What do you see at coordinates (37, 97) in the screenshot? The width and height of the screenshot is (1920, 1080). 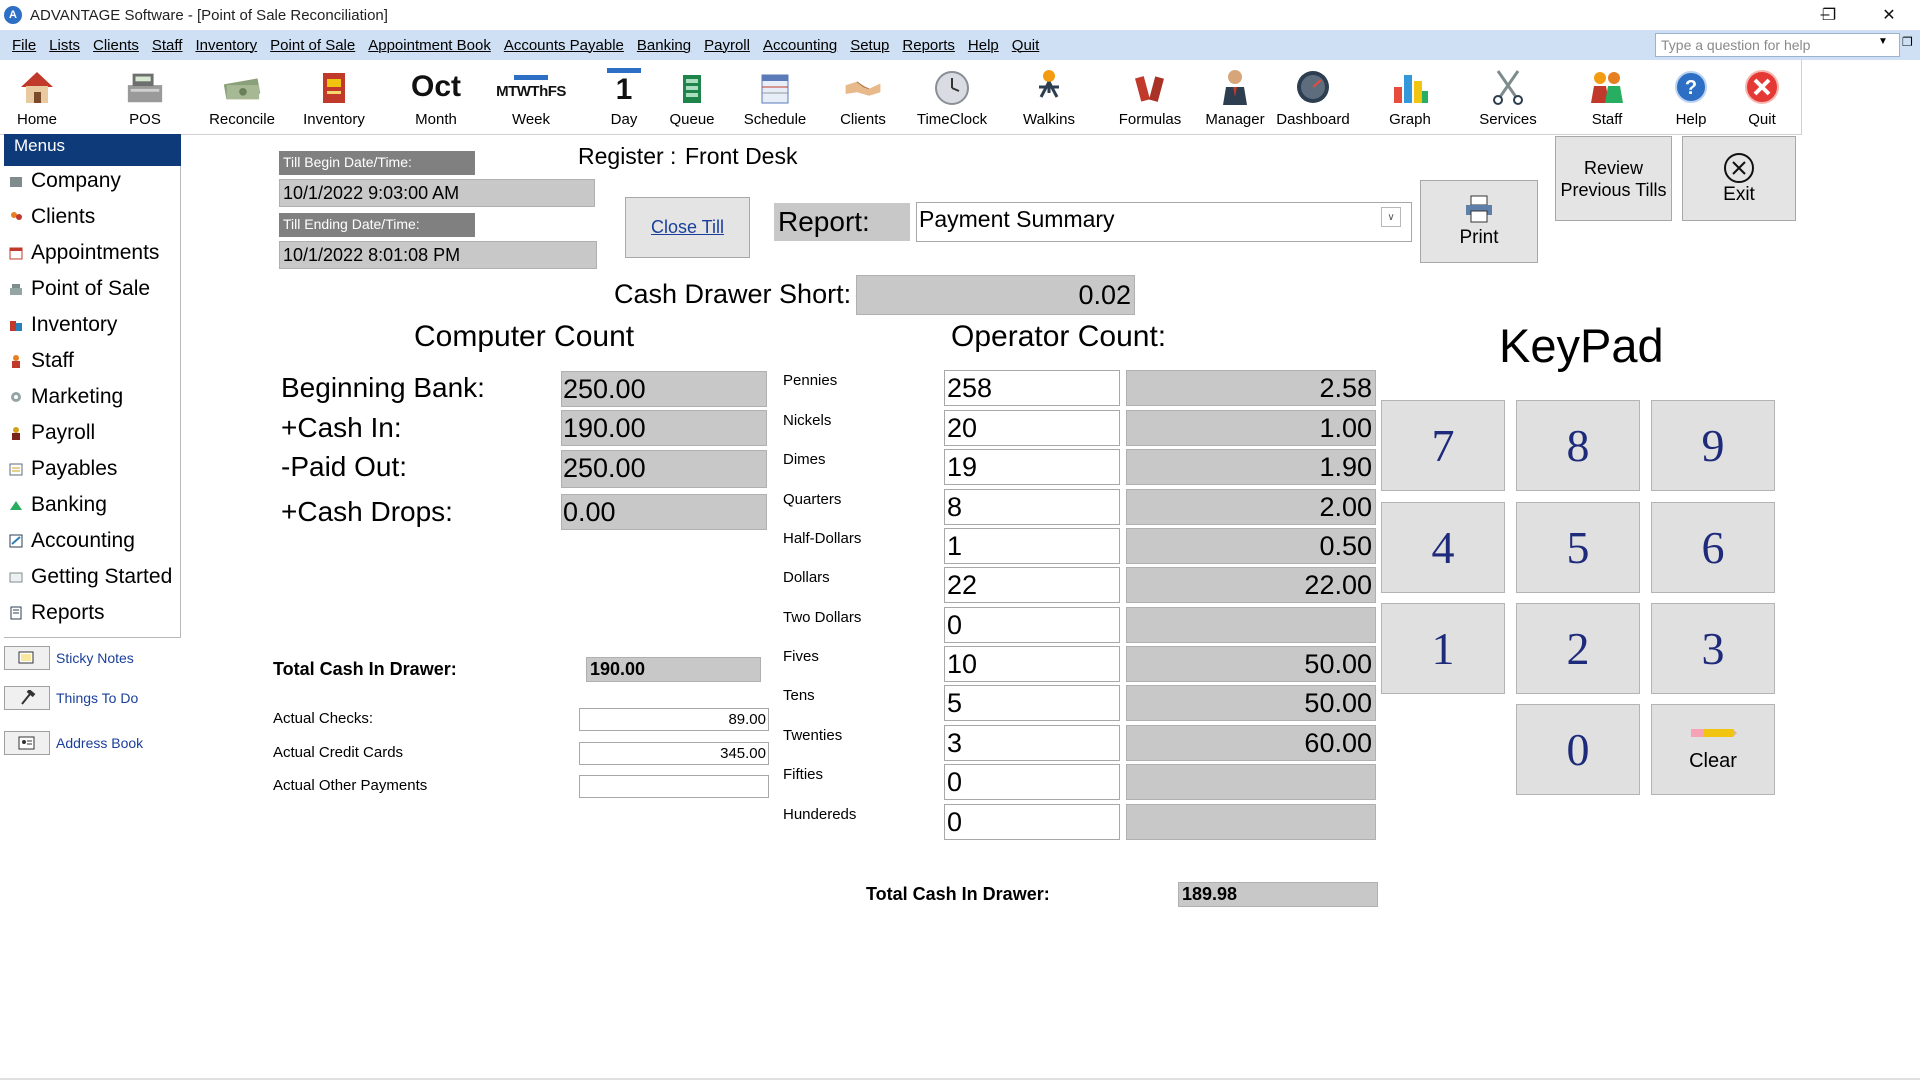 I see `toolbar-home-button: Home` at bounding box center [37, 97].